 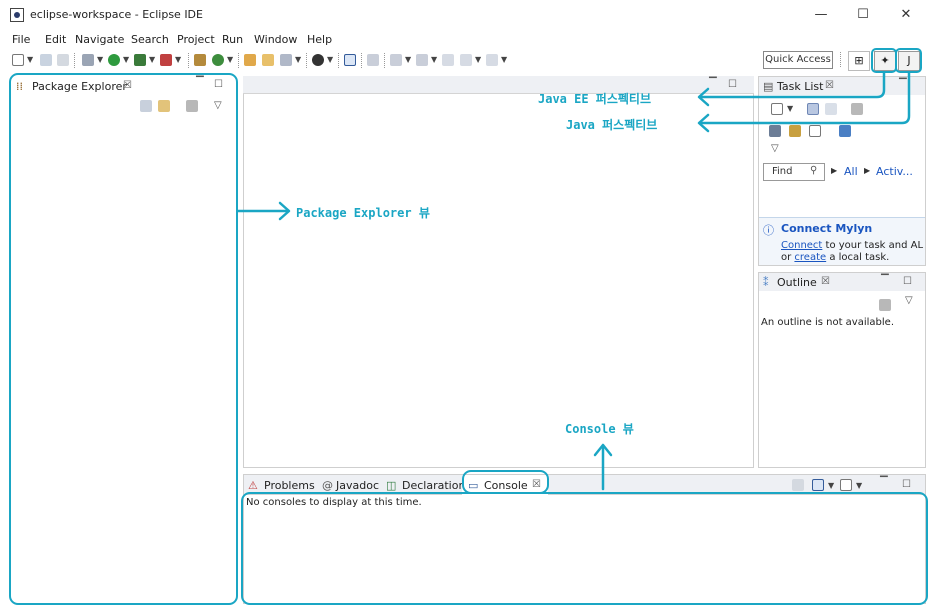 I want to click on java-perspective-label: Java 퍼스펙티브, so click(x=612, y=125).